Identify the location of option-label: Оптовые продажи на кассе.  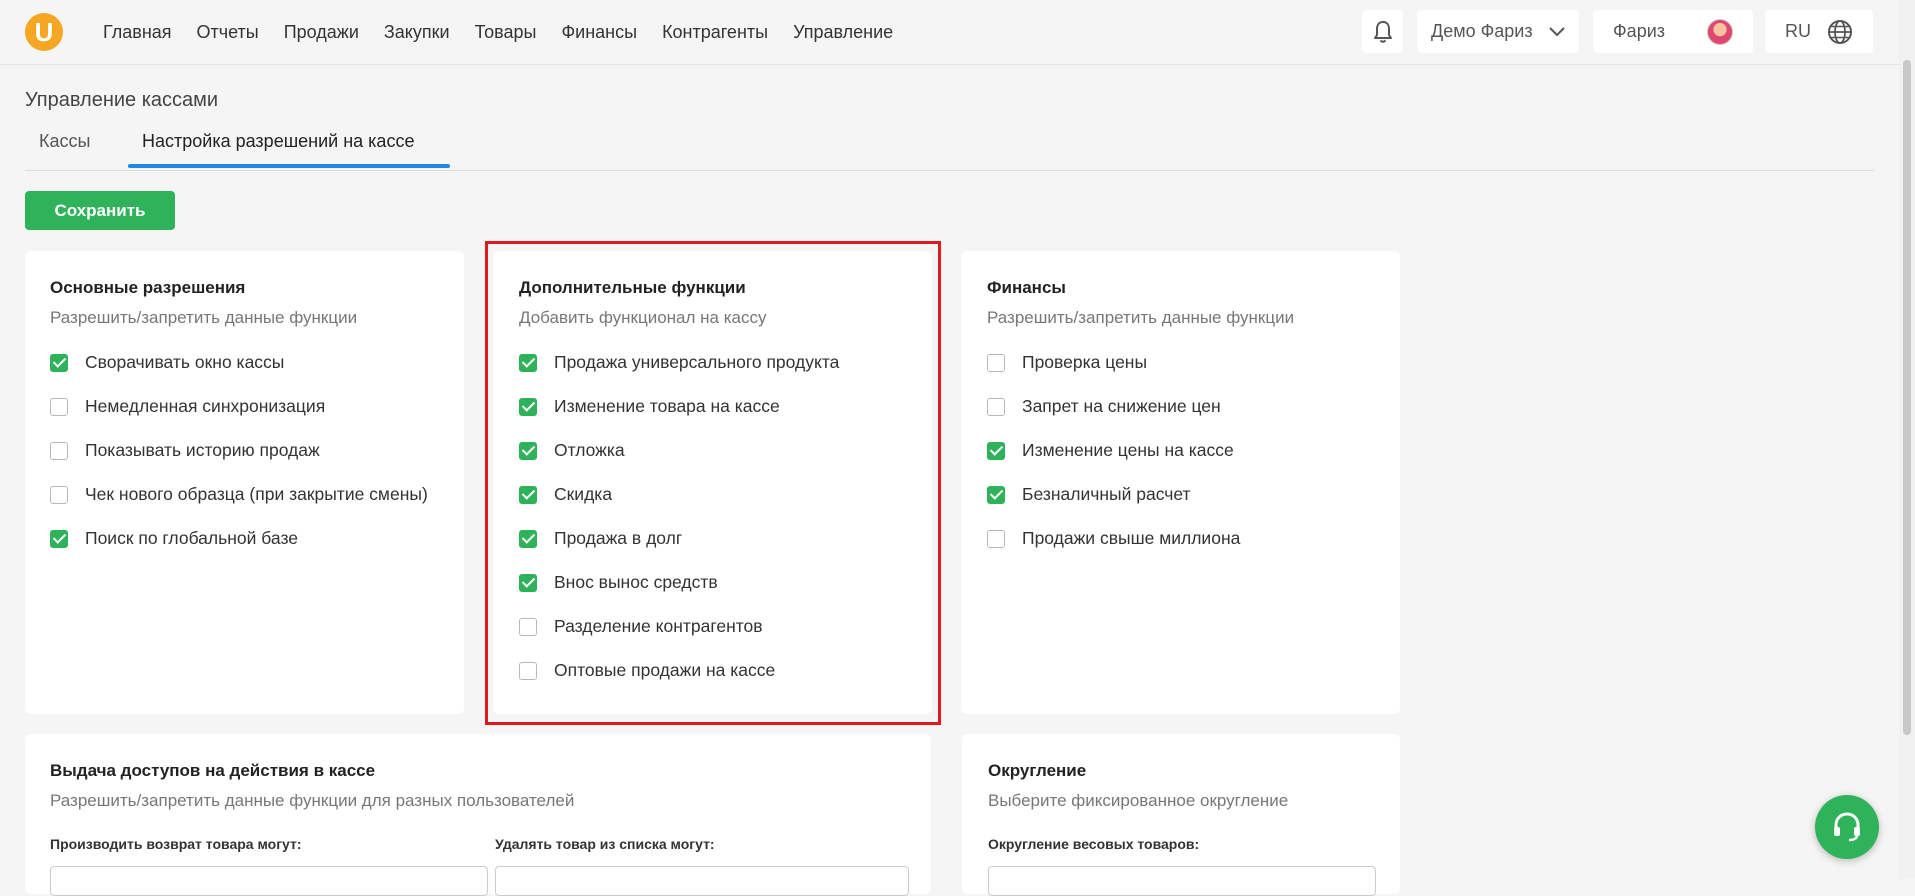
(665, 670).